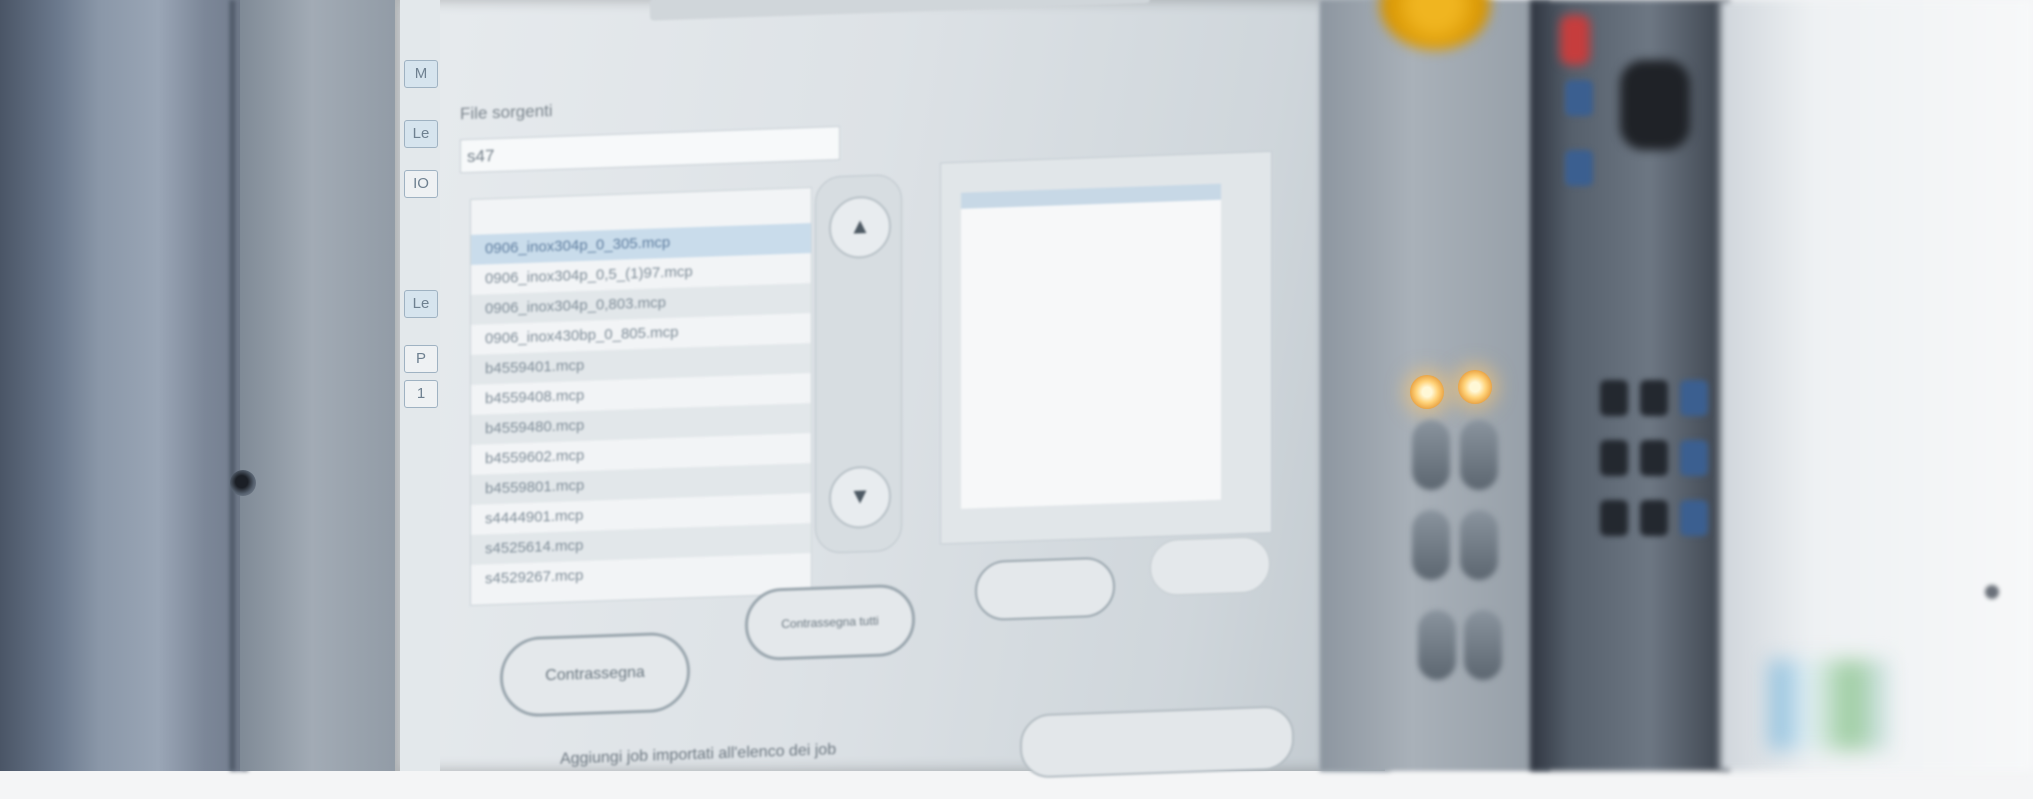 This screenshot has width=2033, height=799. I want to click on scroll-down-icon: ▼, so click(860, 497).